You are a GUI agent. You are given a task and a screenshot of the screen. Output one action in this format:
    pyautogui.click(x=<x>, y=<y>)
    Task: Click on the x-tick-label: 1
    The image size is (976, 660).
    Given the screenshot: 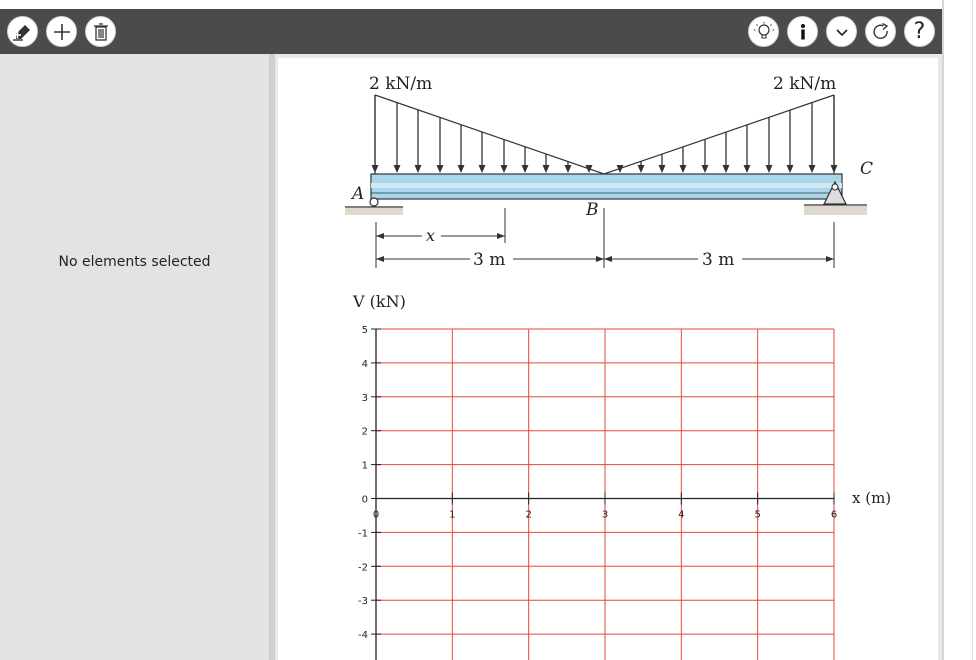 What is the action you would take?
    pyautogui.click(x=452, y=515)
    